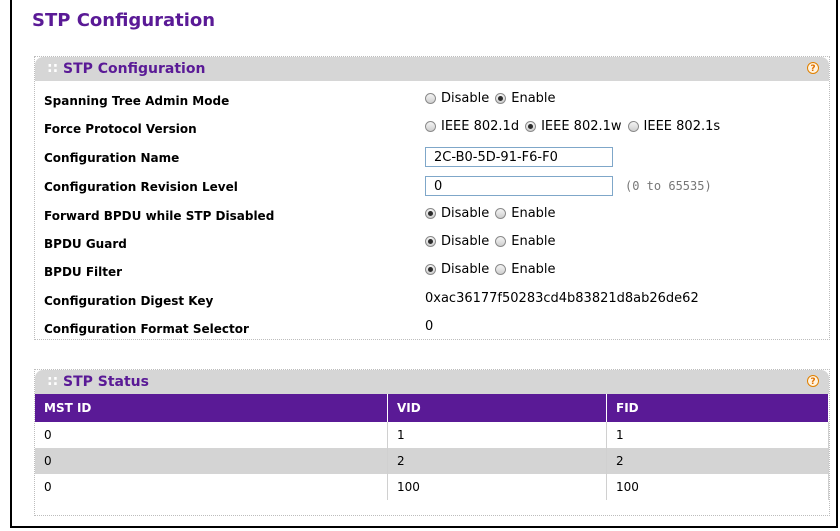 This screenshot has height=531, width=840. Describe the element at coordinates (501, 269) in the screenshot. I see `bpdu-filter-enable-radio` at that location.